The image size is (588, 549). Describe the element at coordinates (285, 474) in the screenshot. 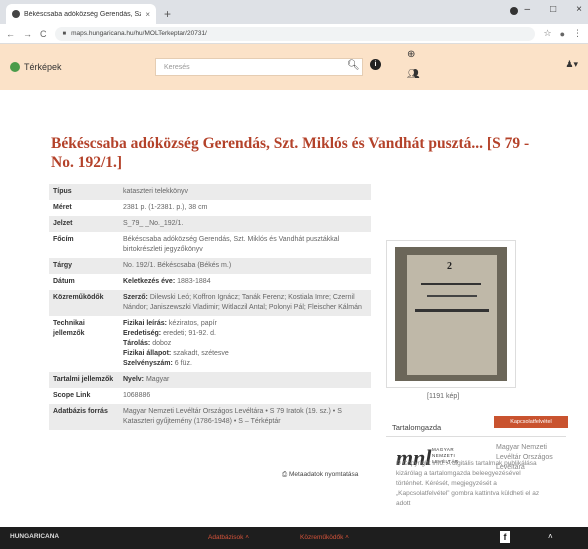

I see `printer-icon: ⎙` at that location.